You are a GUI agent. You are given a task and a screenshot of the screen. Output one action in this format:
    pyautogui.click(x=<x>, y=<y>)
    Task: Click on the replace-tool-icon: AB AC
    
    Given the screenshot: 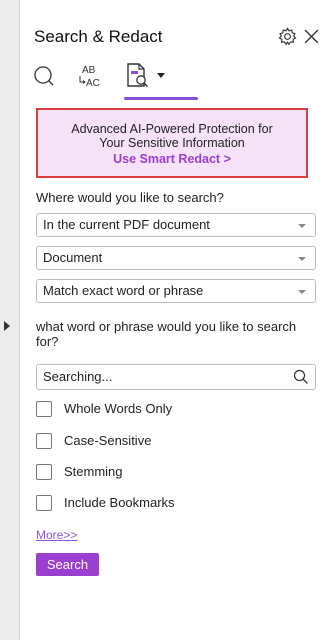 What is the action you would take?
    pyautogui.click(x=90, y=76)
    